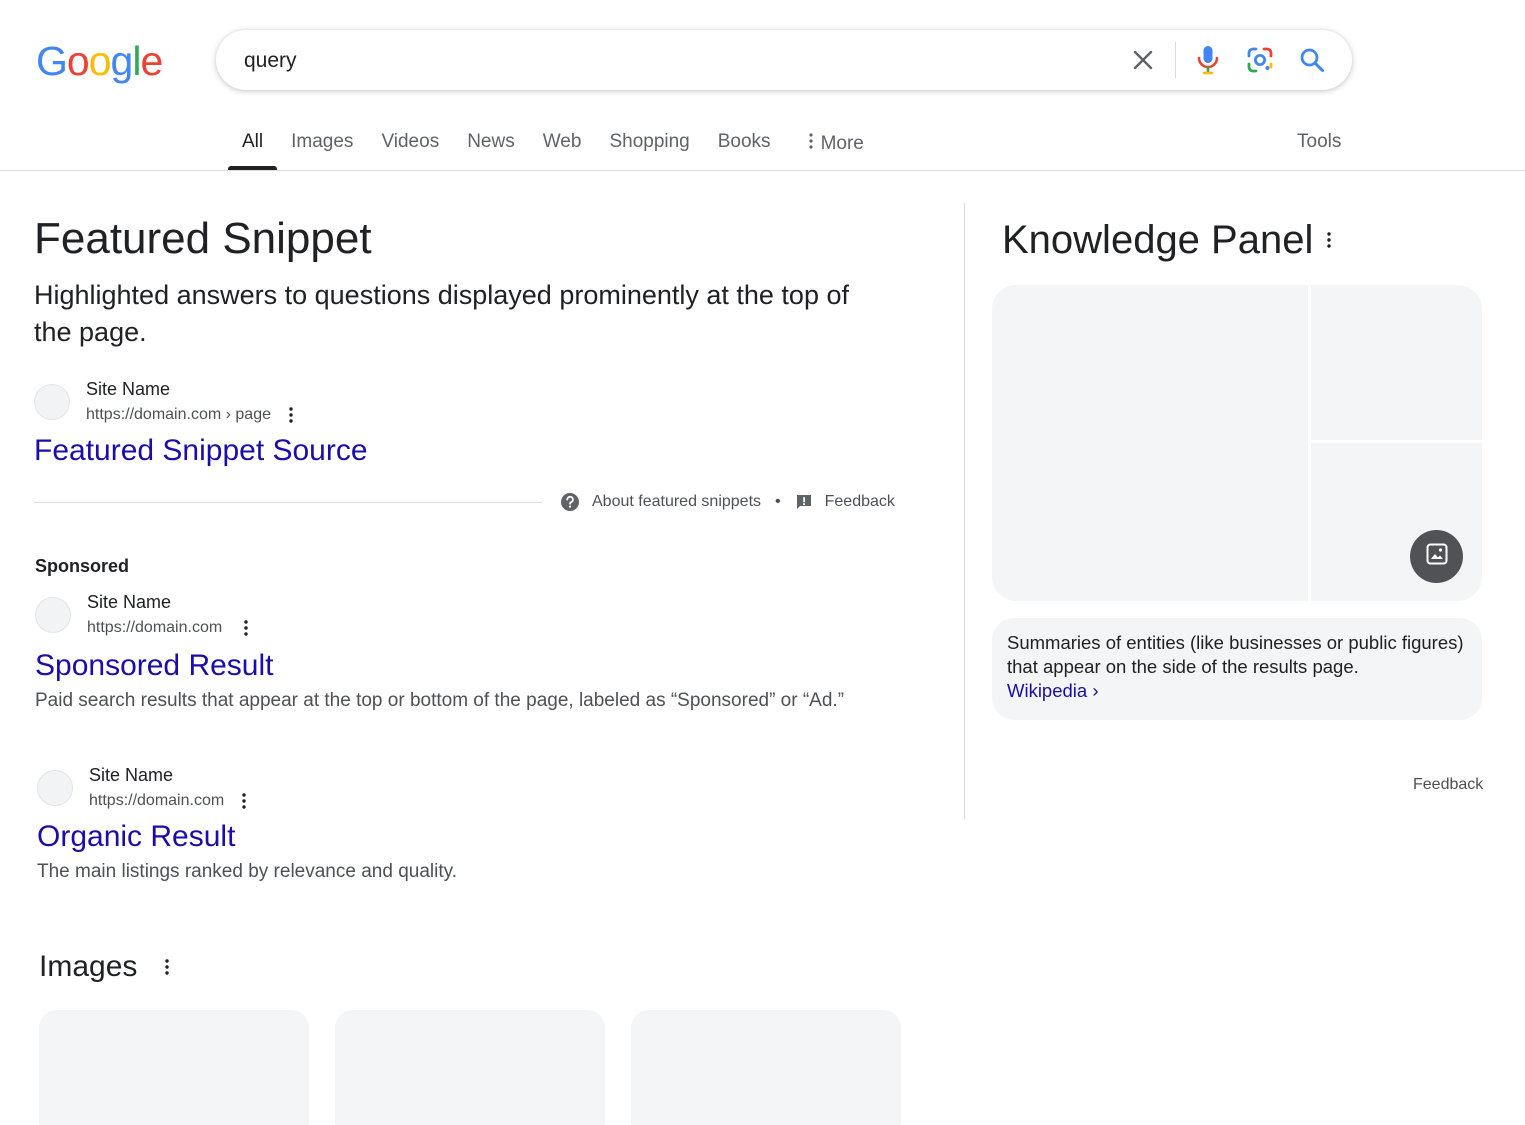 The width and height of the screenshot is (1525, 1125). What do you see at coordinates (1143, 60) in the screenshot?
I see `close-icon` at bounding box center [1143, 60].